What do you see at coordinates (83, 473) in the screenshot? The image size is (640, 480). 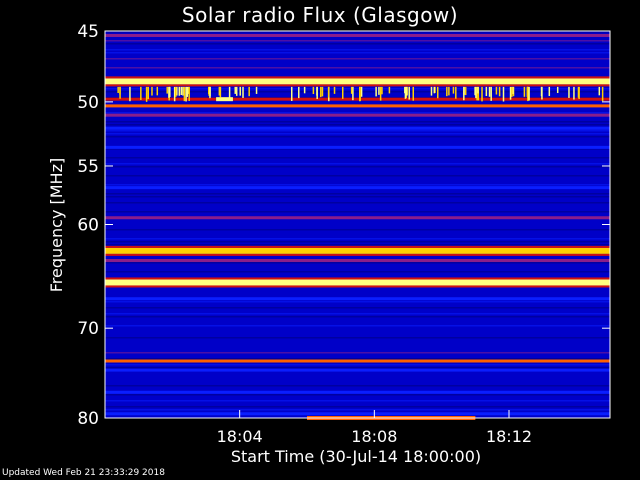 I see `updated-timestamp: Updated Wed Feb 21 23:33:29 2018` at bounding box center [83, 473].